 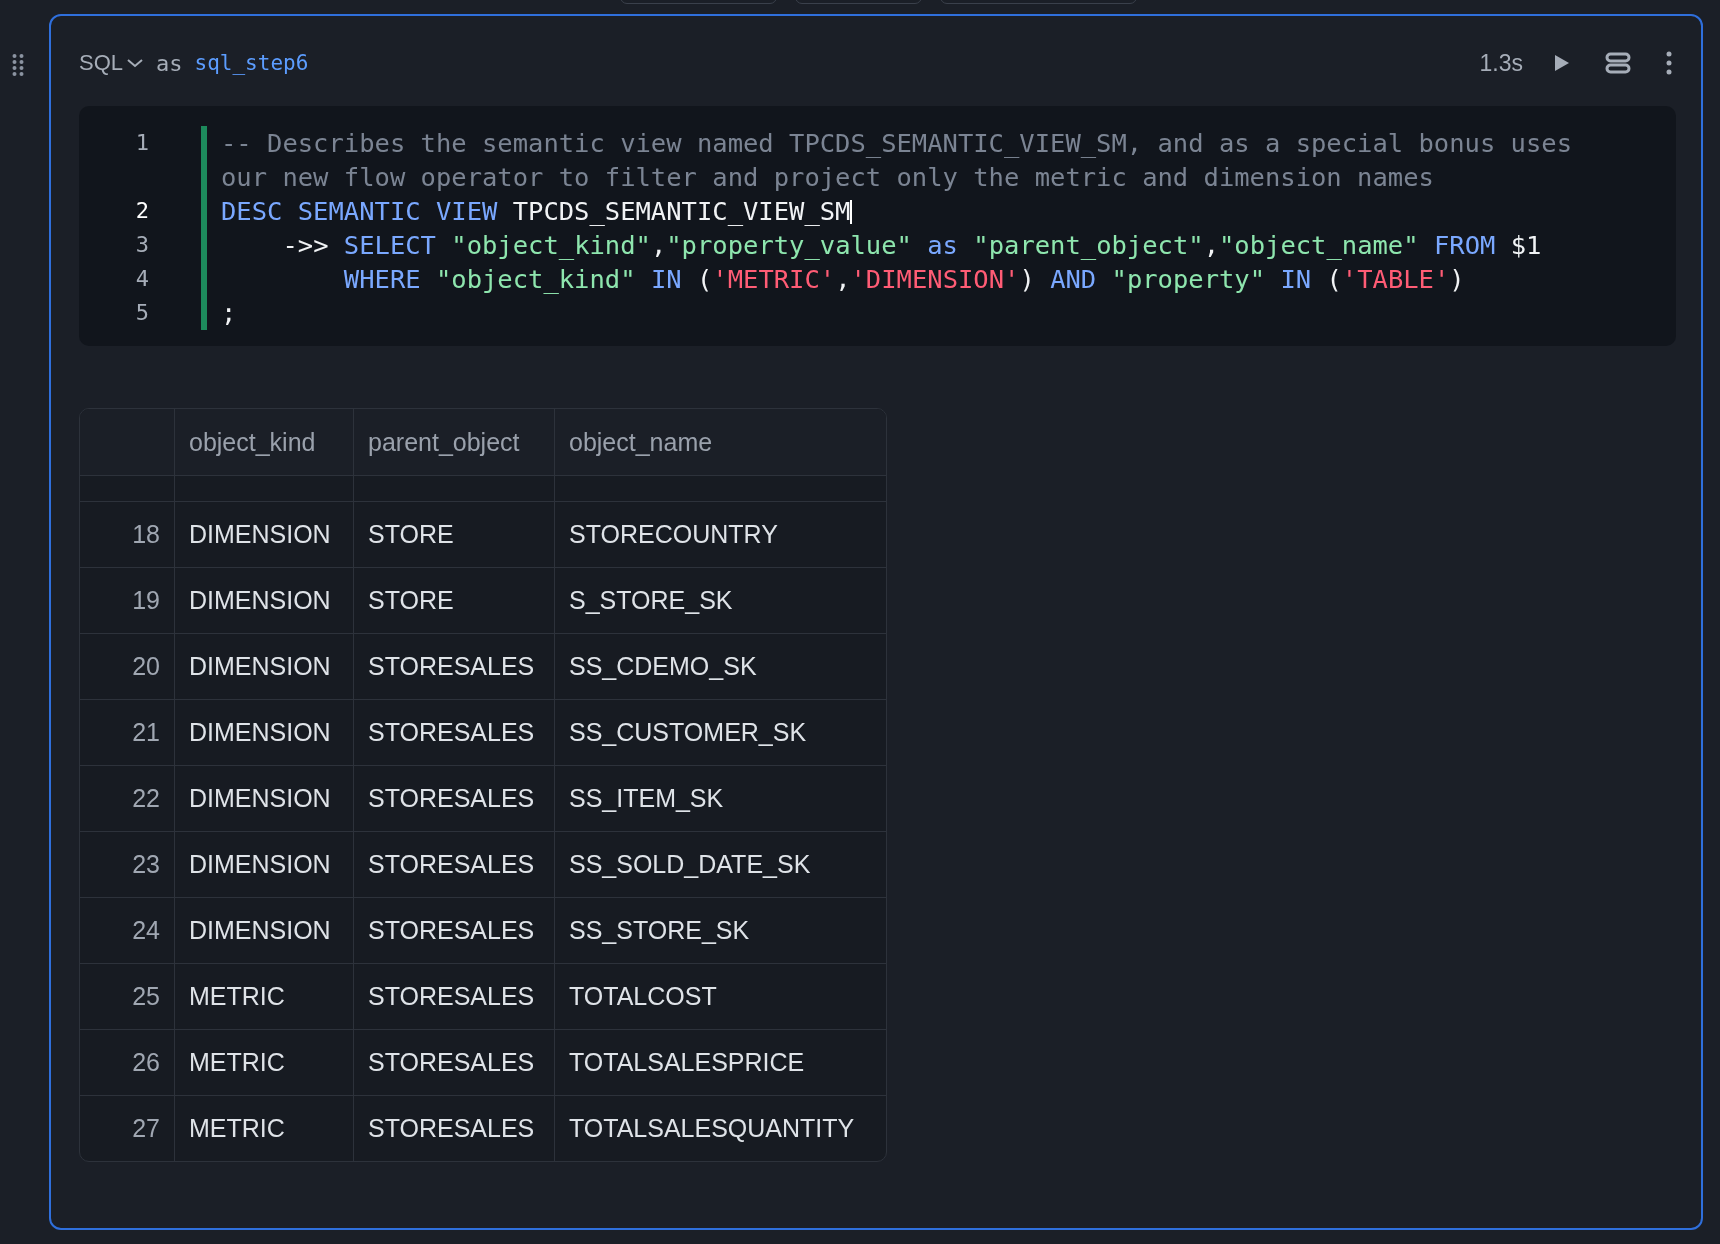 I want to click on layout-icon, so click(x=1618, y=63).